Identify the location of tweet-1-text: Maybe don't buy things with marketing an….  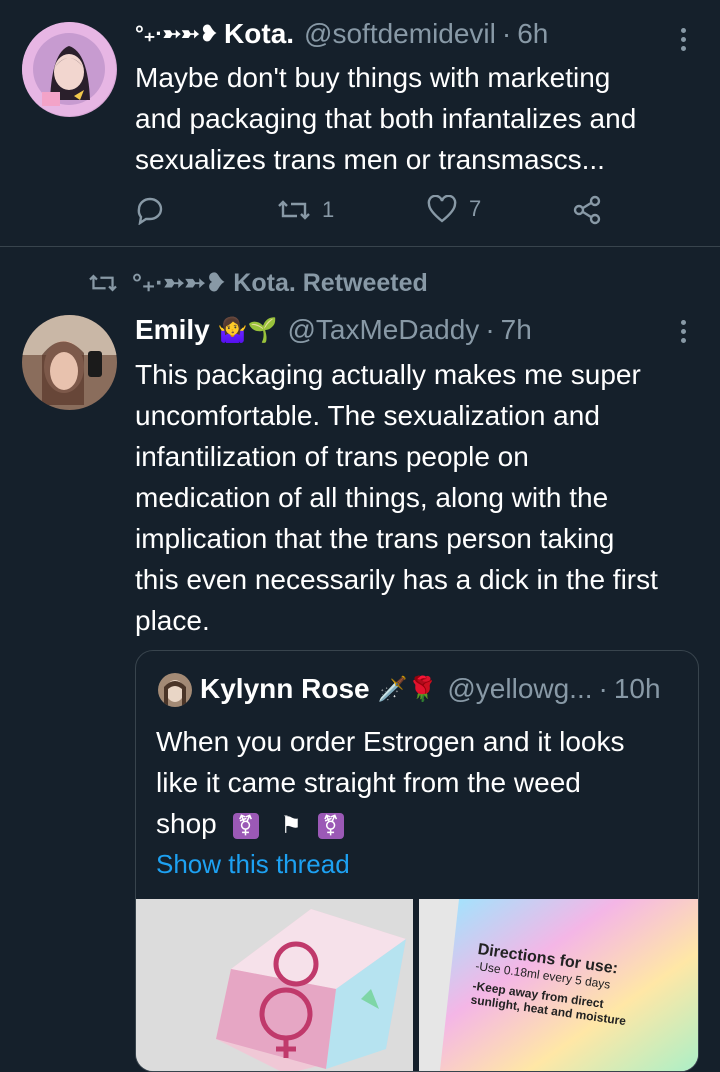
(420, 118).